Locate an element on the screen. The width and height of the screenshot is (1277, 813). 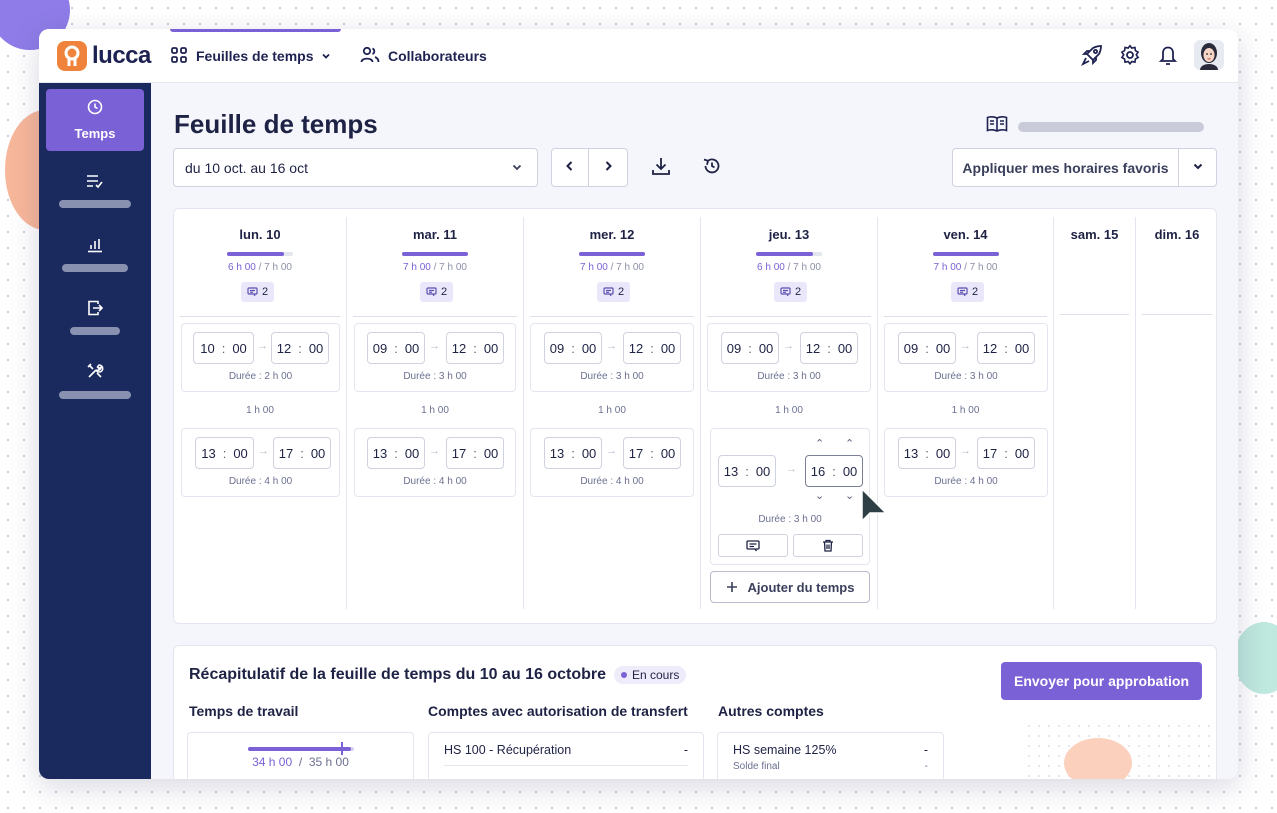
minute-increment-button: ⌃ is located at coordinates (849, 444).